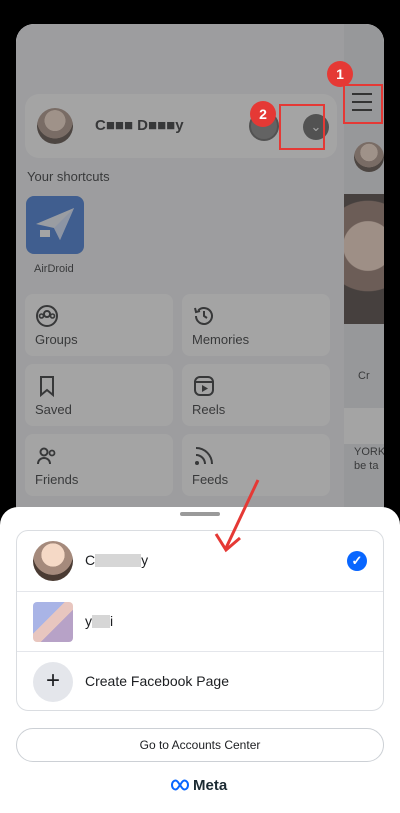  Describe the element at coordinates (99, 325) in the screenshot. I see `groups-tile: Groups` at that location.